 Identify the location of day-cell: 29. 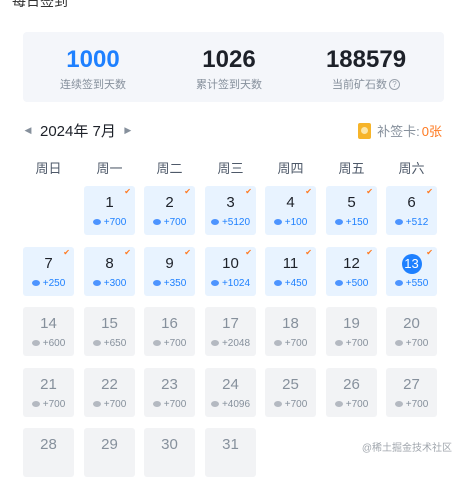
(109, 452).